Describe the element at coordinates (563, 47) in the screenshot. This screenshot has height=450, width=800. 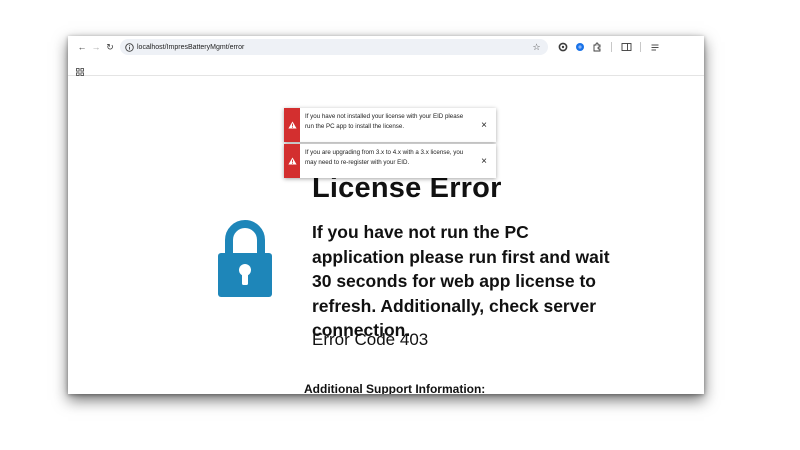
I see `extension-gear-icon` at that location.